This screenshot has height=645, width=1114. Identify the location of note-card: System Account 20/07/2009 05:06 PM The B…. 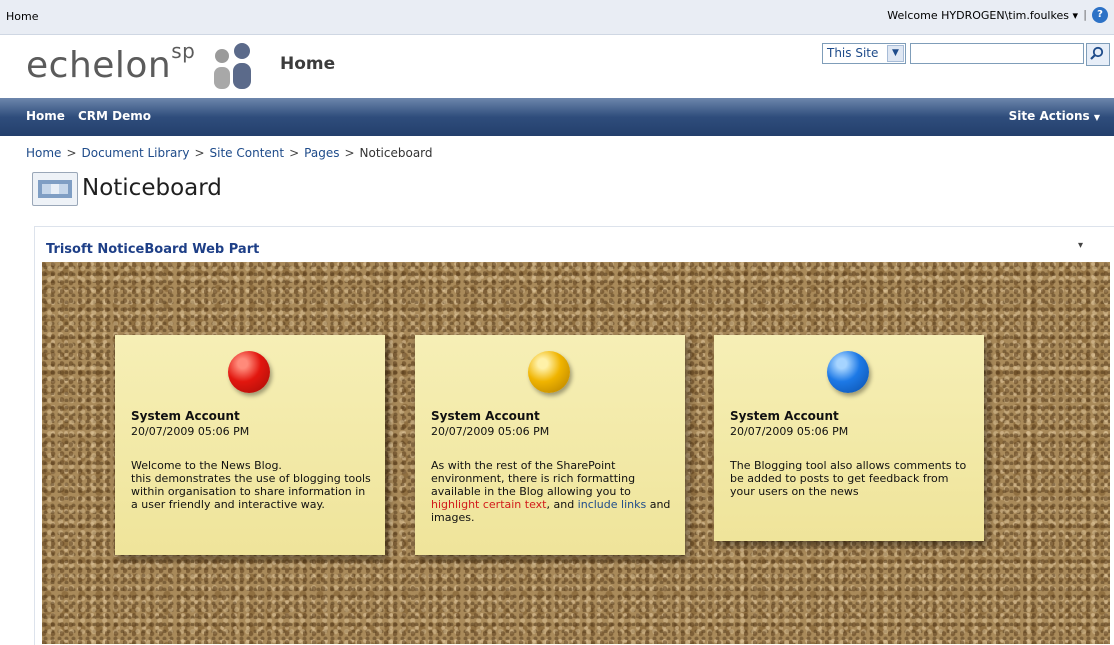
(849, 438).